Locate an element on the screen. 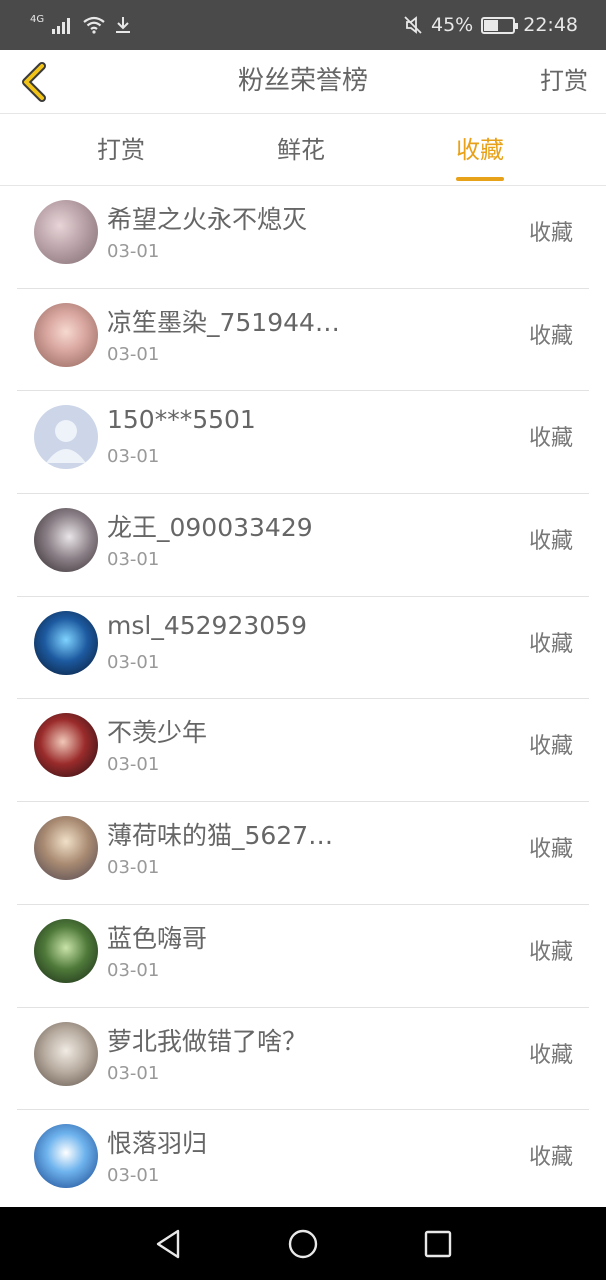  user-name: 恨落羽归 is located at coordinates (157, 1144).